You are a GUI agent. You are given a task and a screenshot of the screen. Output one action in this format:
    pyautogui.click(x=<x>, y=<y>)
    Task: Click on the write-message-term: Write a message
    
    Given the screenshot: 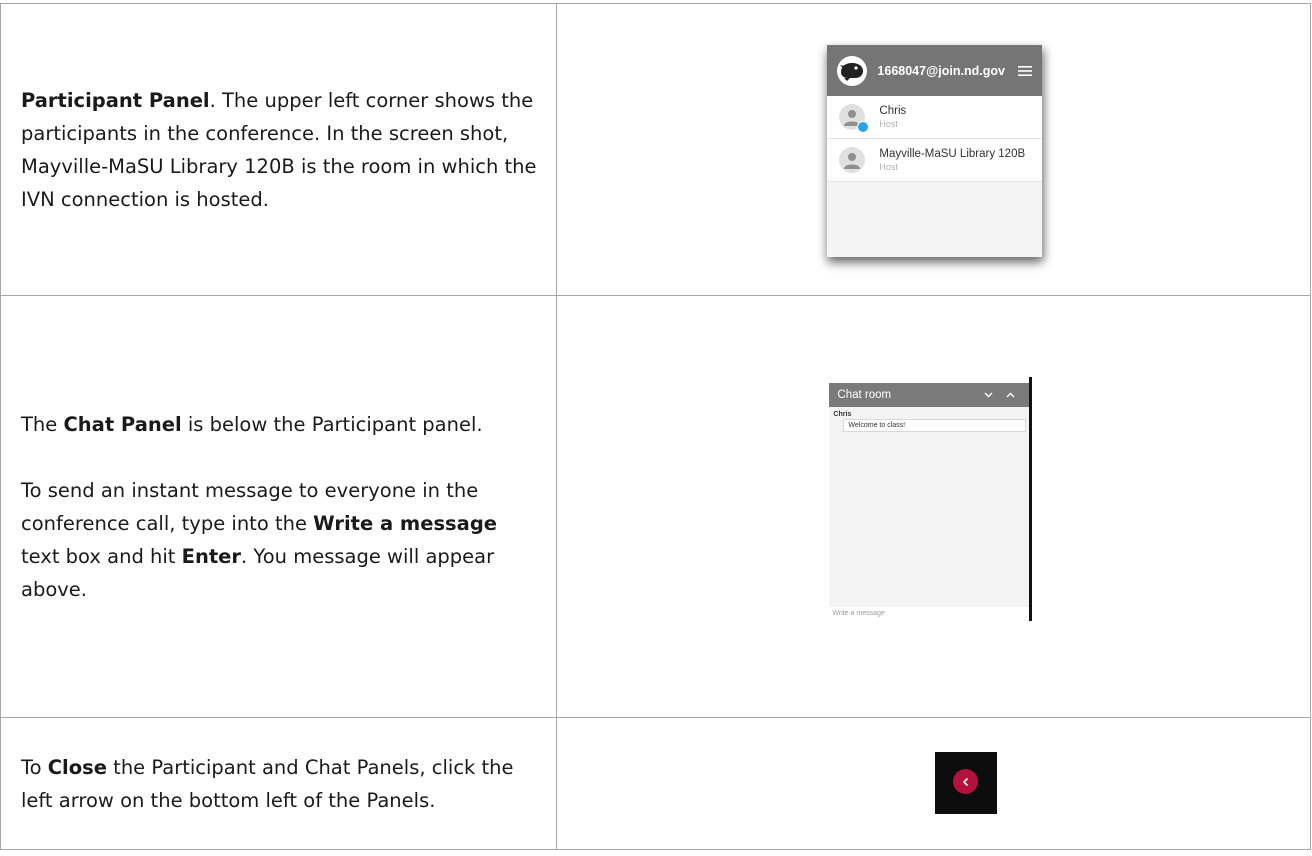 What is the action you would take?
    pyautogui.click(x=405, y=523)
    